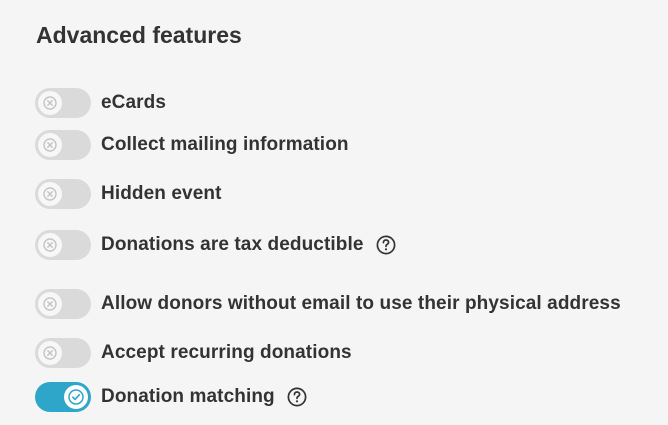 This screenshot has width=668, height=425. What do you see at coordinates (63, 145) in the screenshot?
I see `collect-mailing-information-toggle` at bounding box center [63, 145].